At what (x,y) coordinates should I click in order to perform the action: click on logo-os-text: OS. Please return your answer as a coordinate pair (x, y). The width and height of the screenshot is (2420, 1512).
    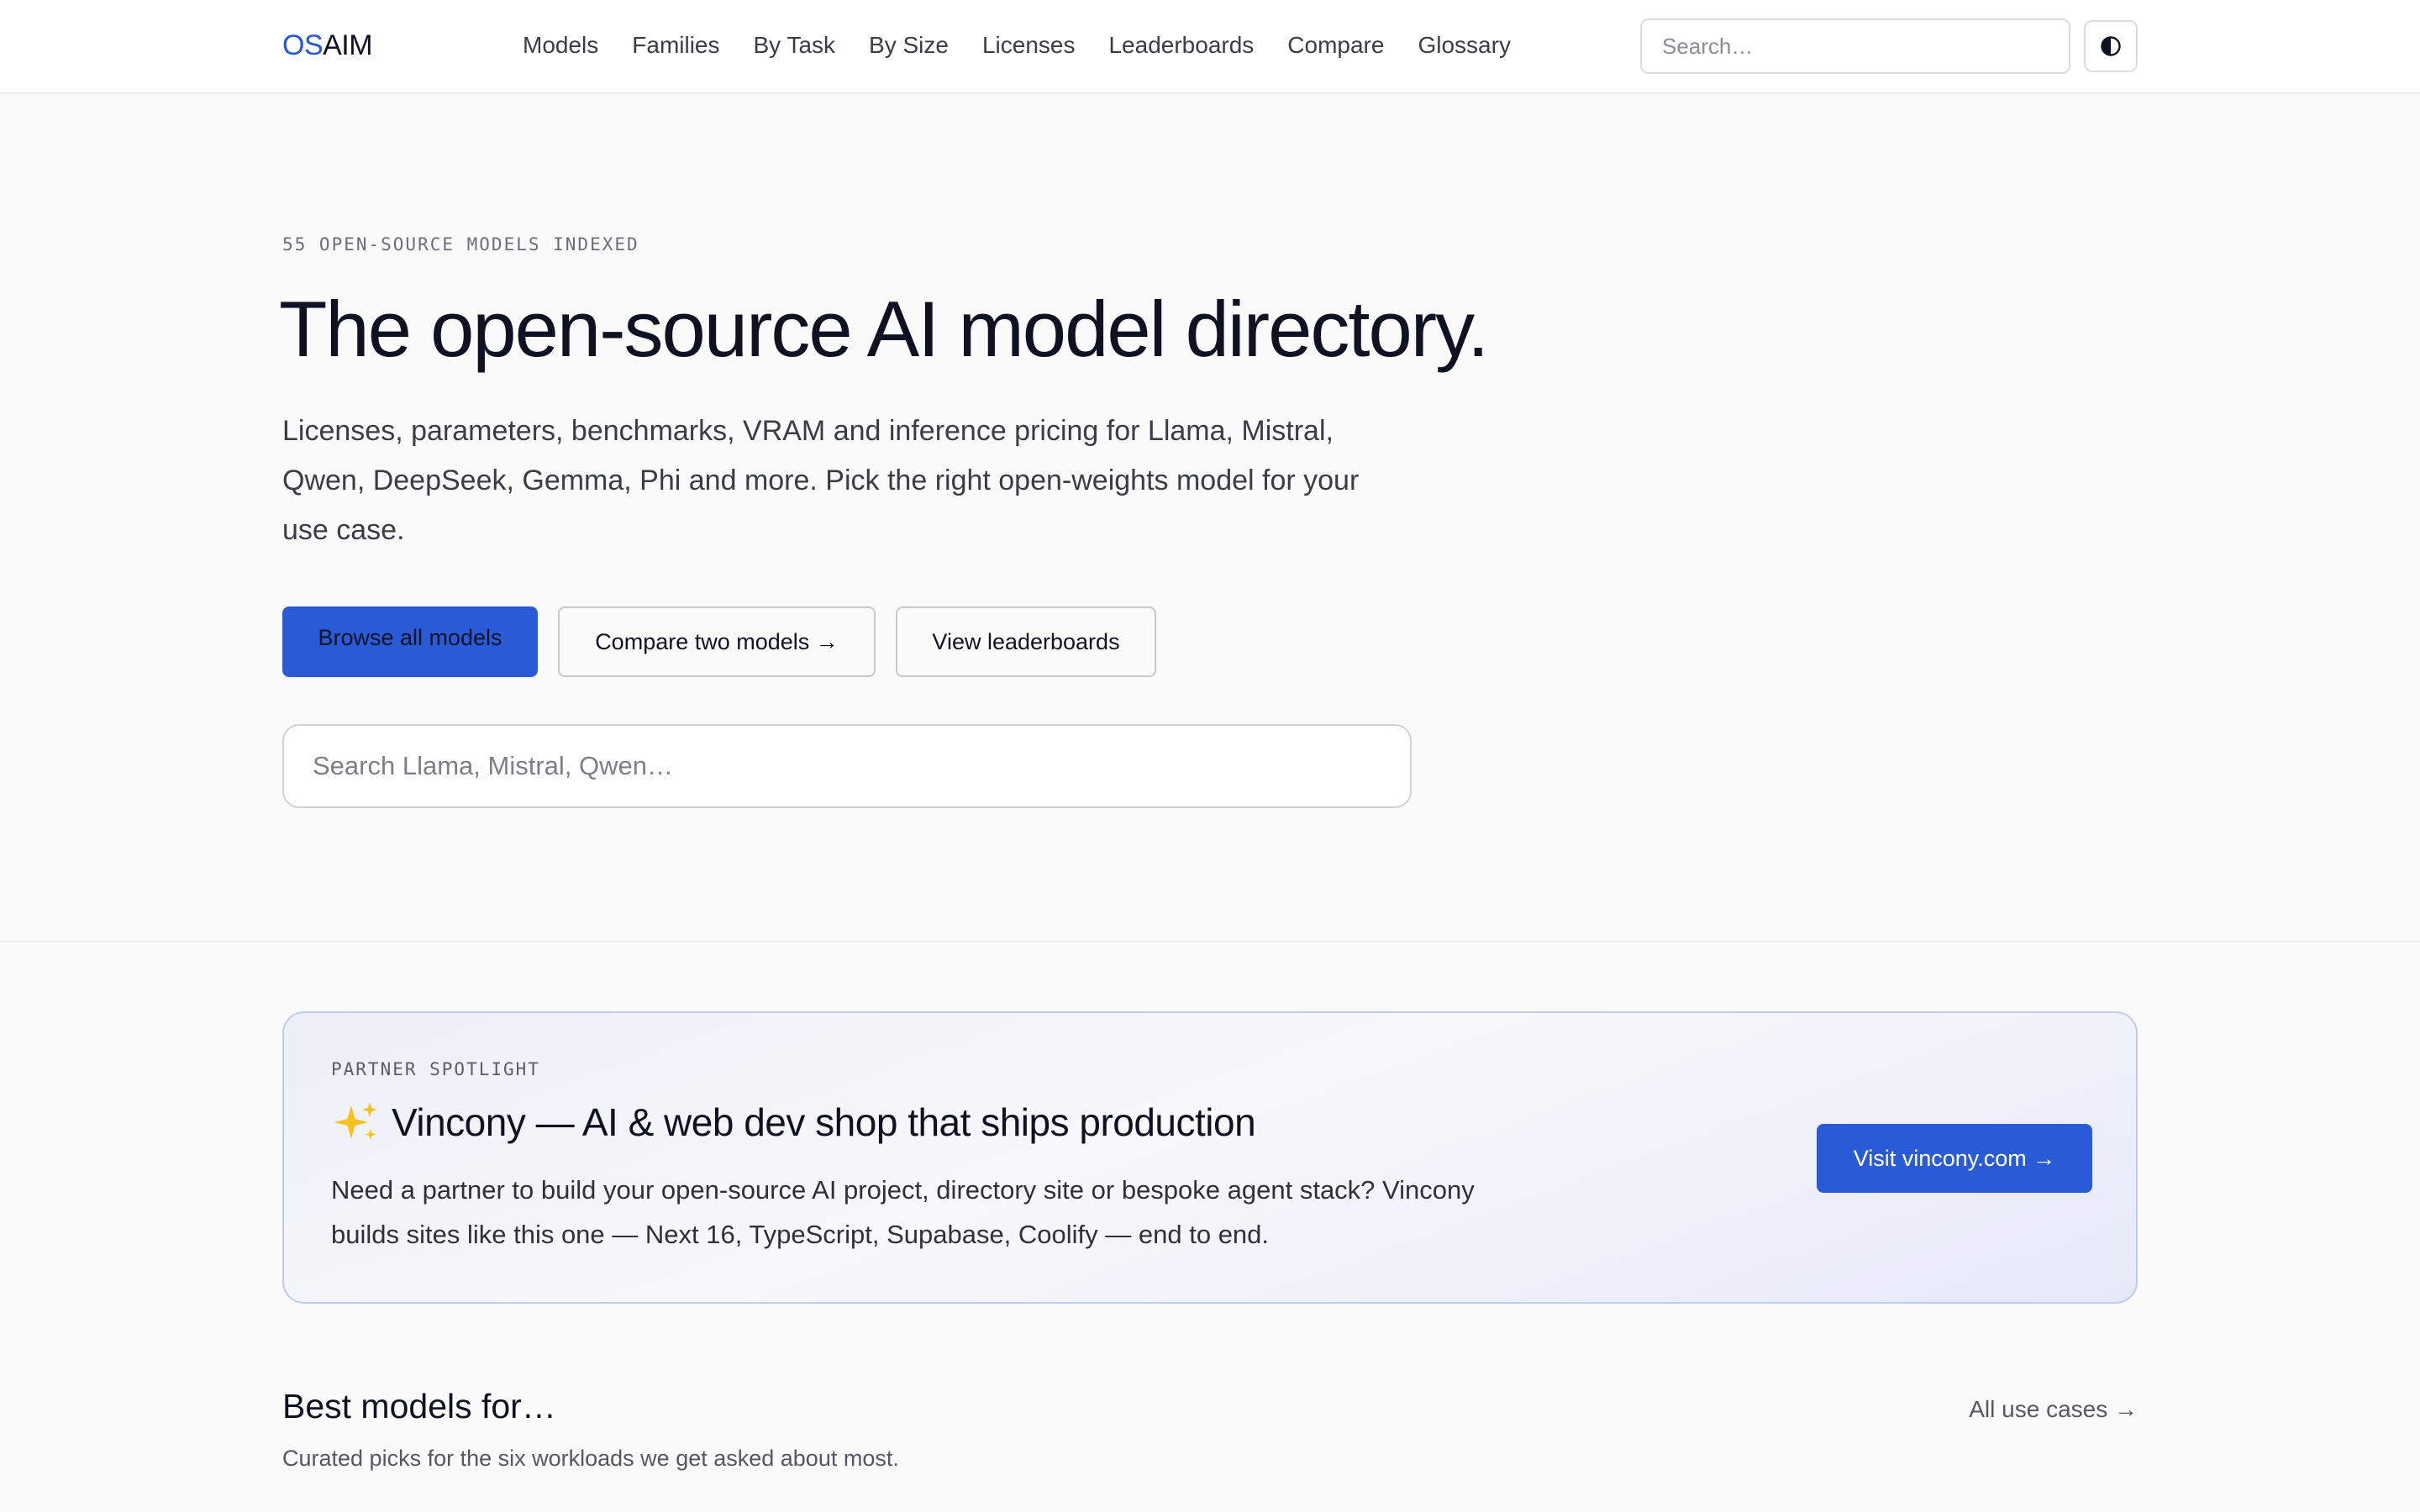
    Looking at the image, I should click on (303, 45).